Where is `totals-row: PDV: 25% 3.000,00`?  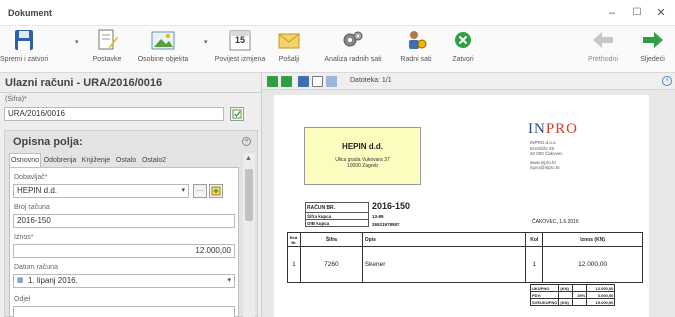
totals-row: PDV: 25% 3.000,00 is located at coordinates (572, 295).